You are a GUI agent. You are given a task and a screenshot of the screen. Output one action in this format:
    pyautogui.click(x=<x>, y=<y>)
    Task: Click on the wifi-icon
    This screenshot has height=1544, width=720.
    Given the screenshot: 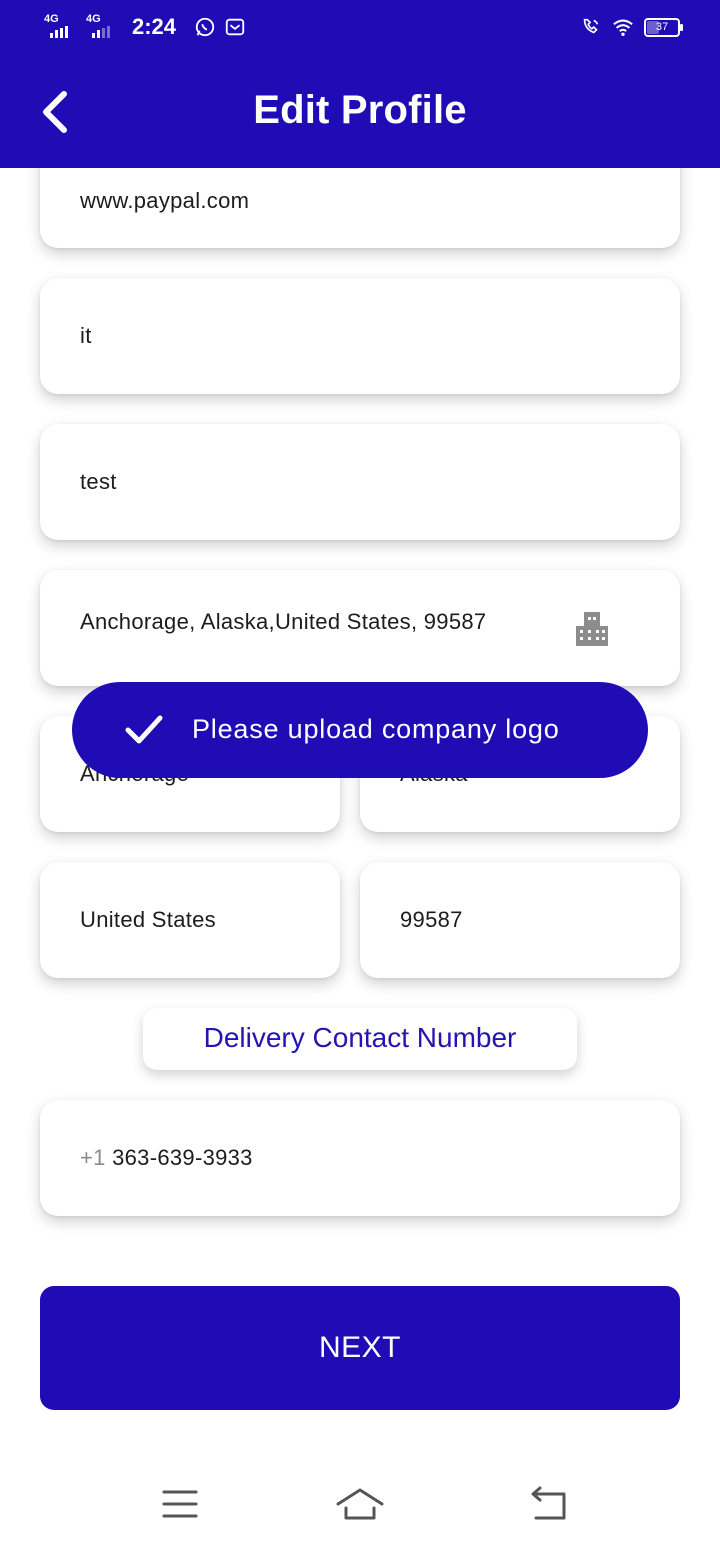 What is the action you would take?
    pyautogui.click(x=623, y=27)
    